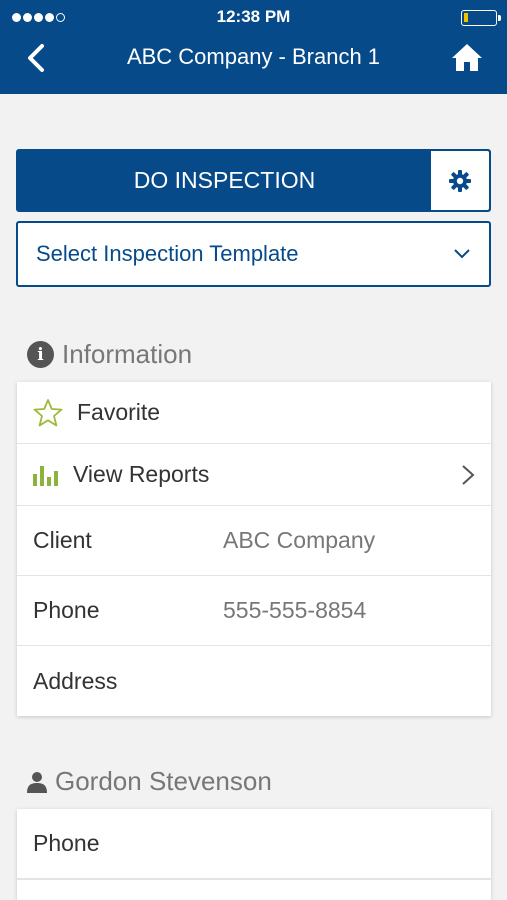  Describe the element at coordinates (254, 475) in the screenshot. I see `view-reports-row: View Reports` at that location.